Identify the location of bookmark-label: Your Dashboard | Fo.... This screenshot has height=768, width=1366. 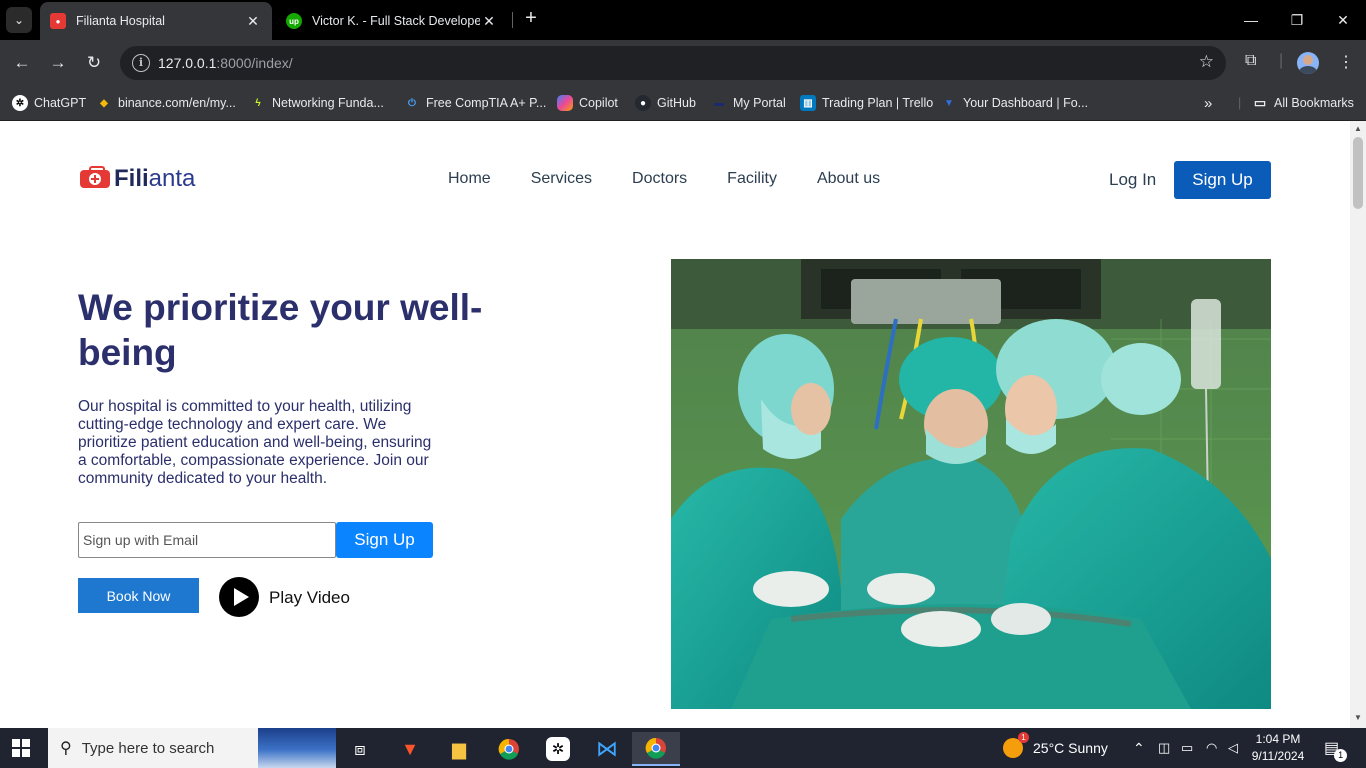
(1026, 103).